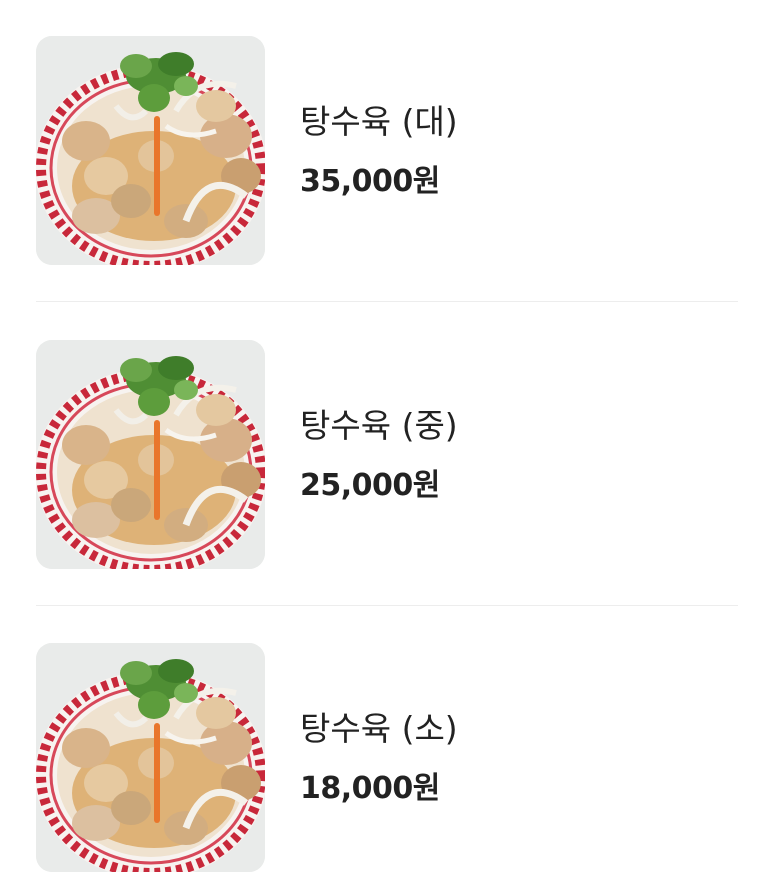  Describe the element at coordinates (370, 485) in the screenshot. I see `menu-item-price: 25,000원` at that location.